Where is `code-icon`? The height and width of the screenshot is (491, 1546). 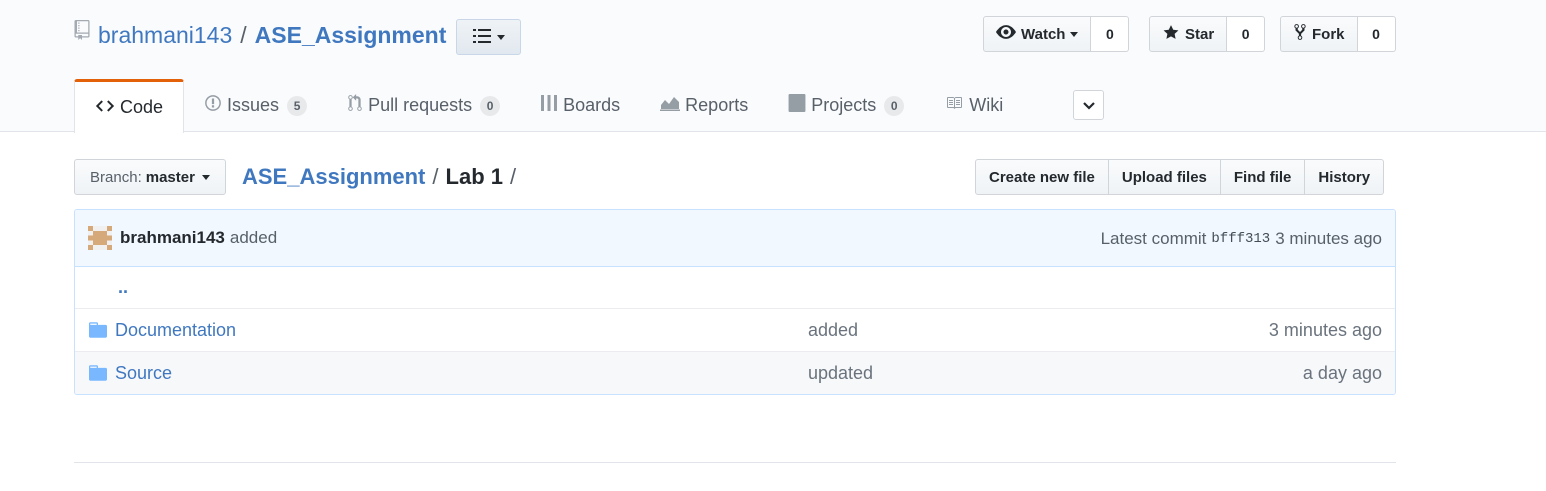
code-icon is located at coordinates (105, 107).